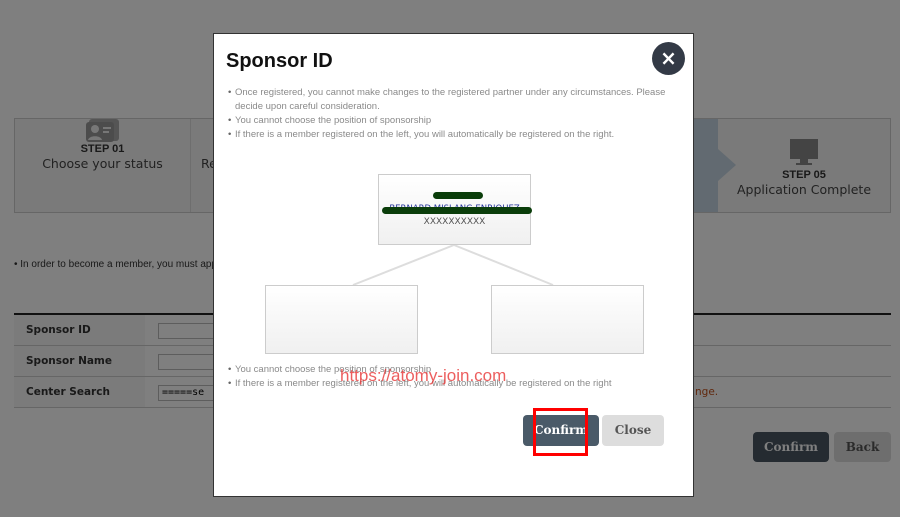  Describe the element at coordinates (454, 222) in the screenshot. I see `sponsor-node-id: XXXXXXXXXX` at that location.